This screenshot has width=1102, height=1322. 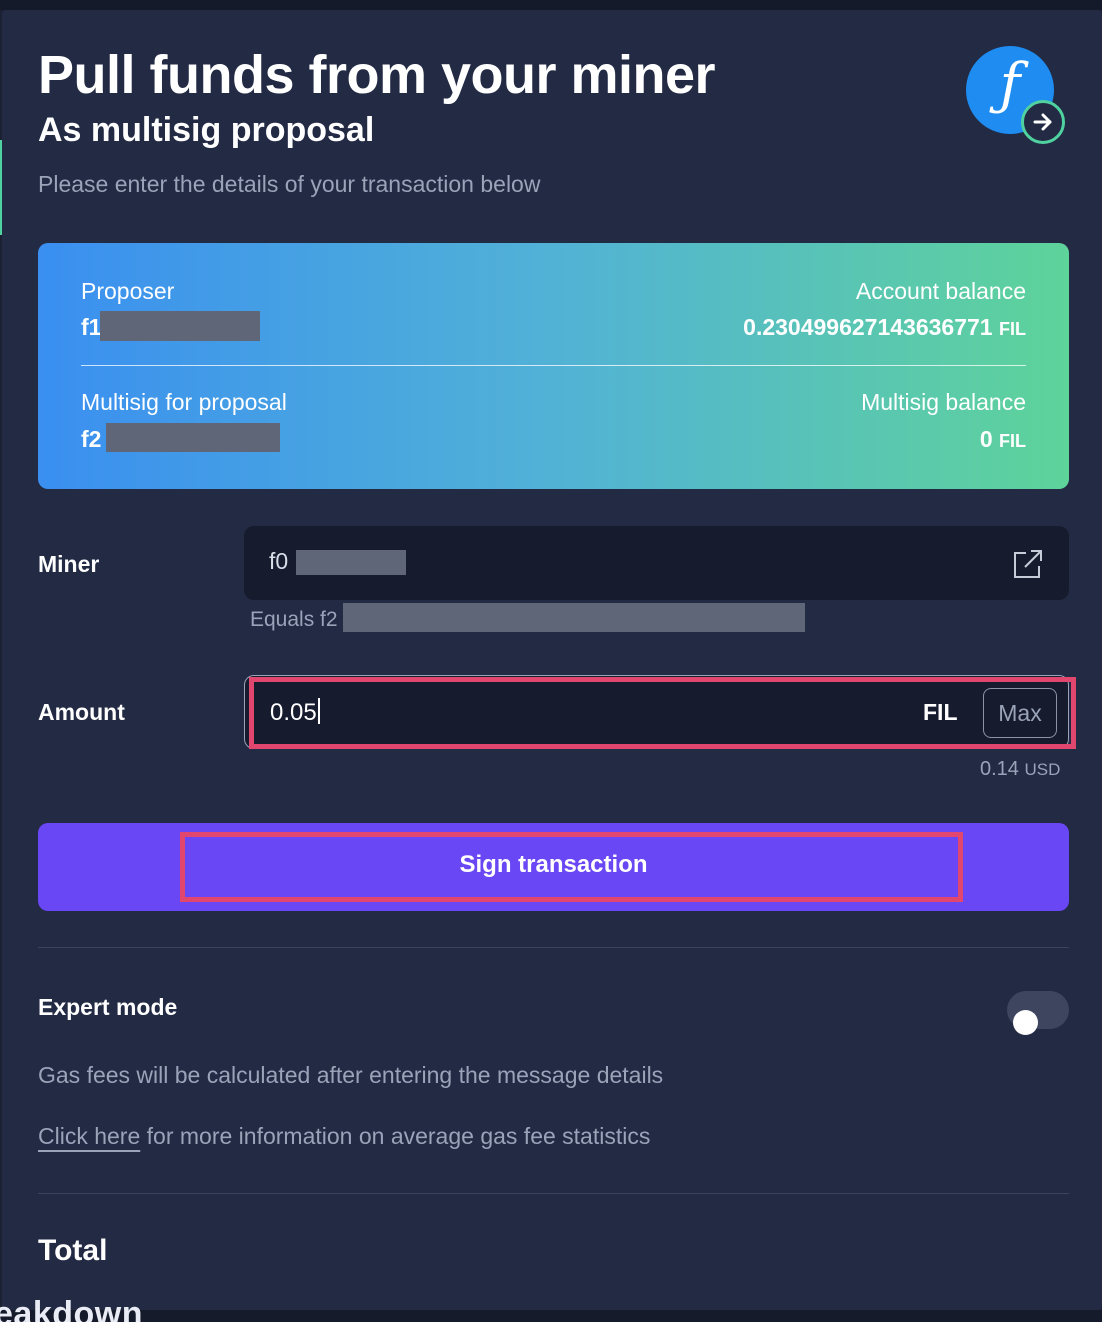 What do you see at coordinates (294, 619) in the screenshot?
I see `miner-equals-address: Equals f2` at bounding box center [294, 619].